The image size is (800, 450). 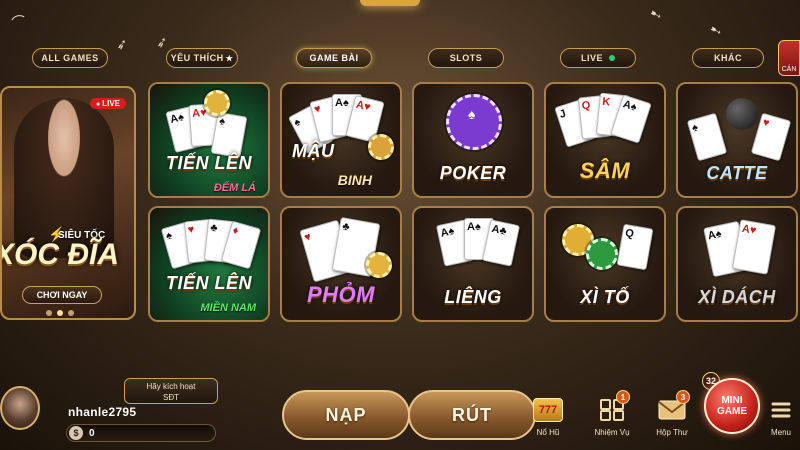 What do you see at coordinates (605, 140) in the screenshot?
I see `game-tile-sam: J Q K A♠ SÂM` at bounding box center [605, 140].